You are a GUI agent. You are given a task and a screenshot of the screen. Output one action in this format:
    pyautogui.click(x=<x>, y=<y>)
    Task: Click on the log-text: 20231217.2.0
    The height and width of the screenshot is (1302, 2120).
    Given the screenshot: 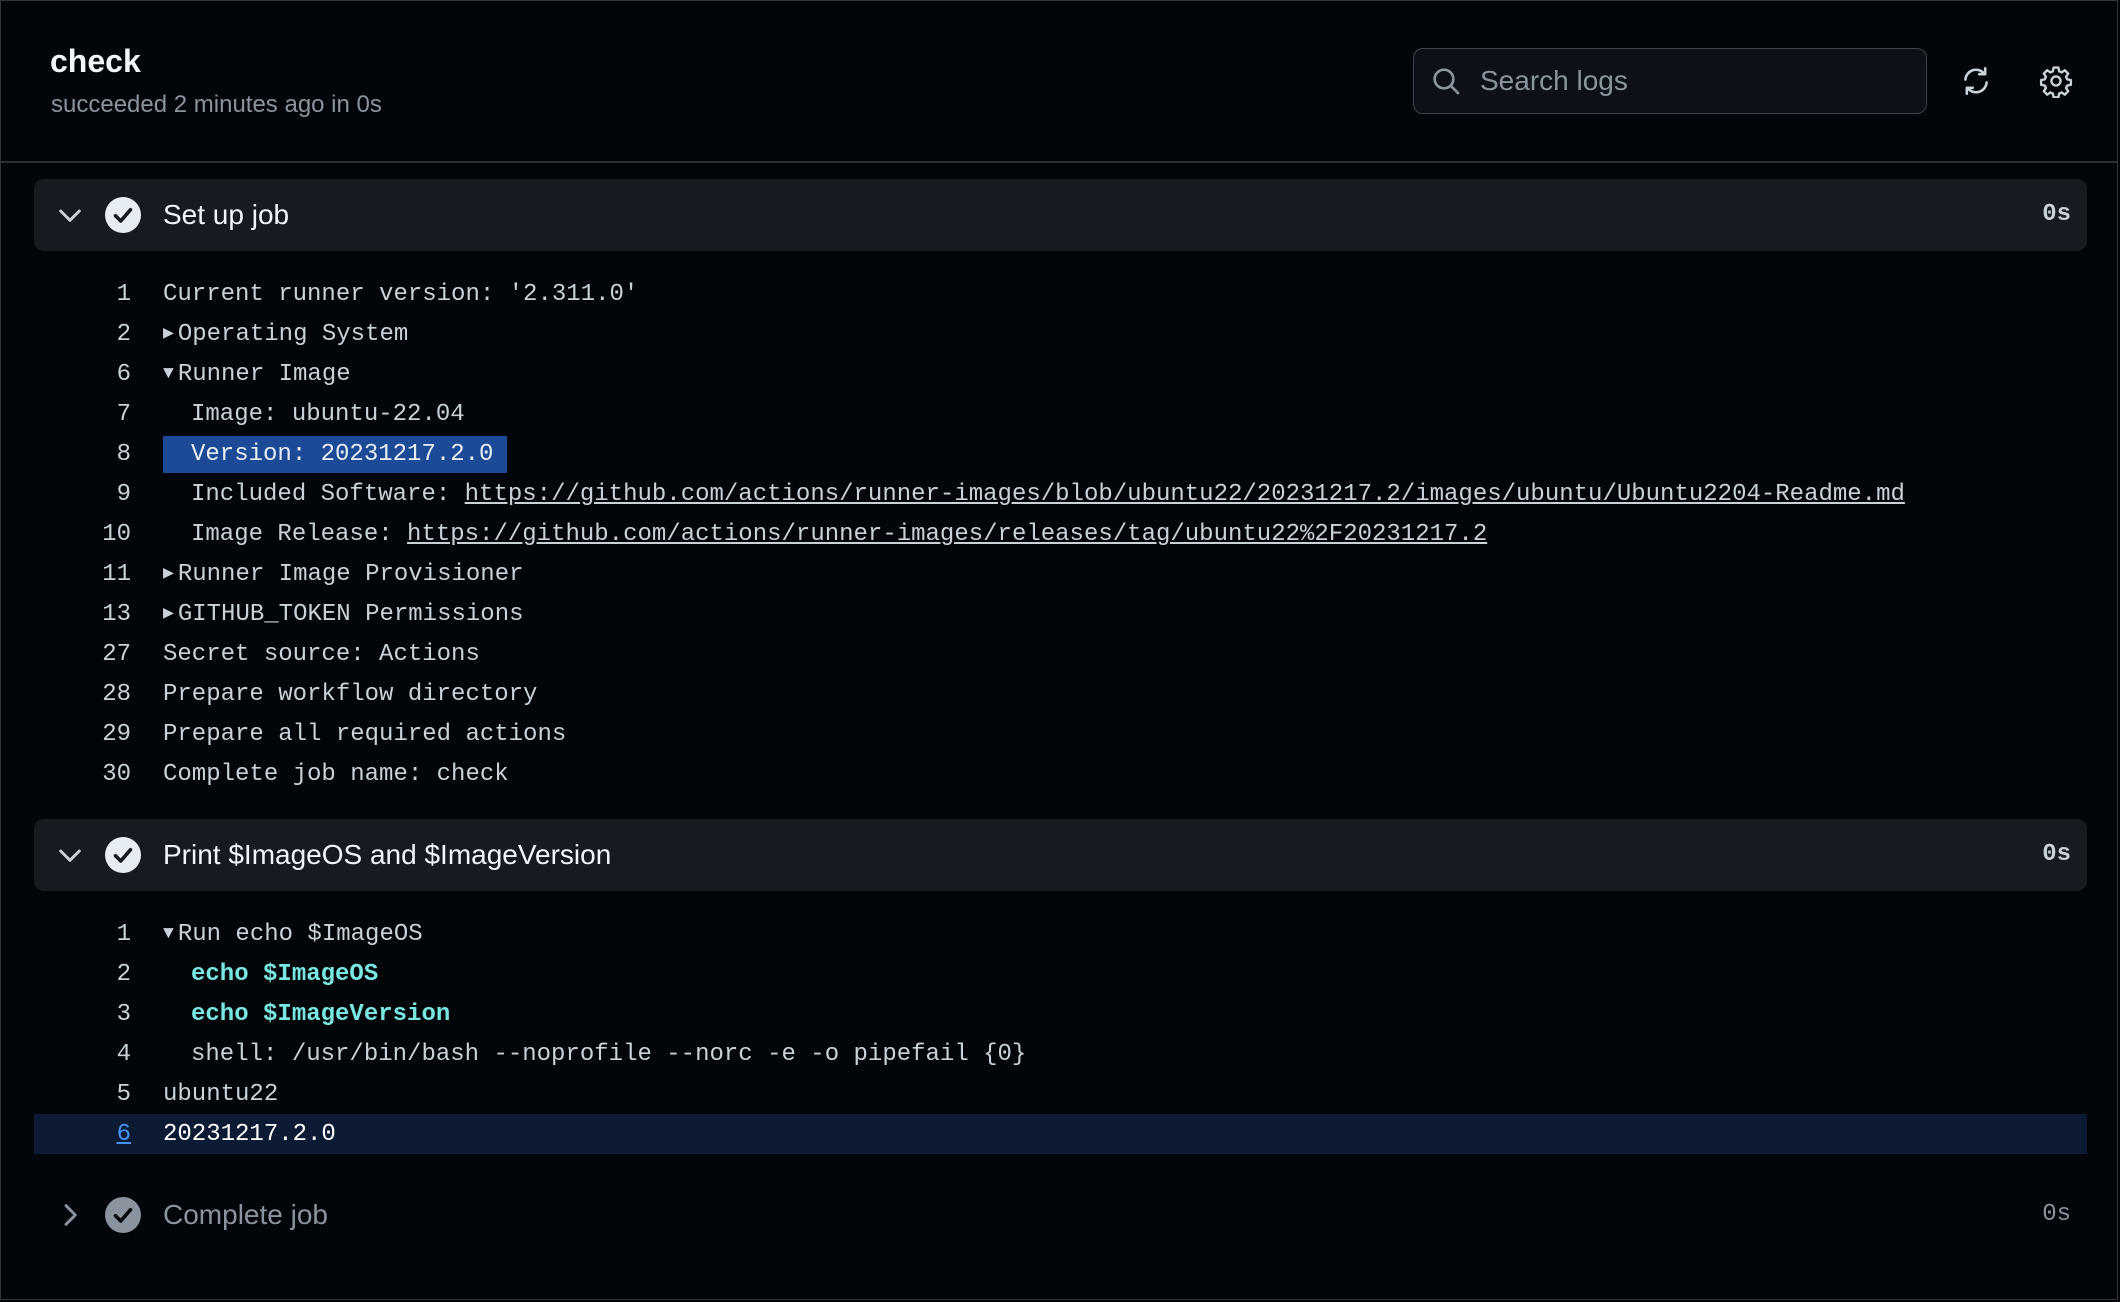 What is the action you would take?
    pyautogui.click(x=249, y=1134)
    